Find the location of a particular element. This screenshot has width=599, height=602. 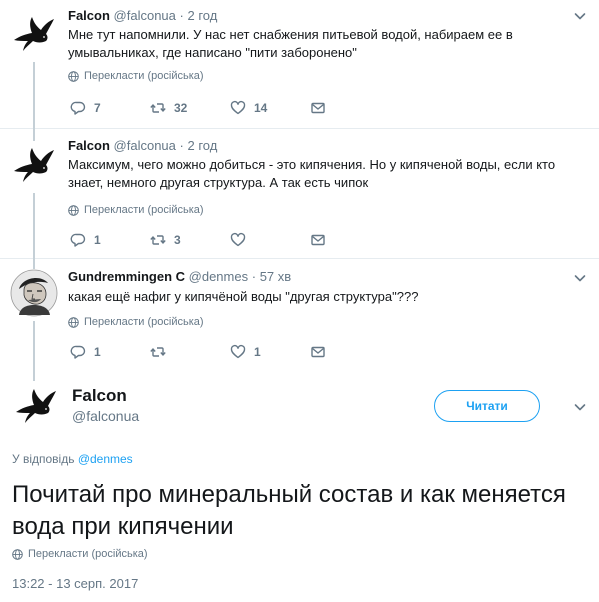

tweet-header: Gundremmingen C @denmes · 57 хв is located at coordinates (179, 277).